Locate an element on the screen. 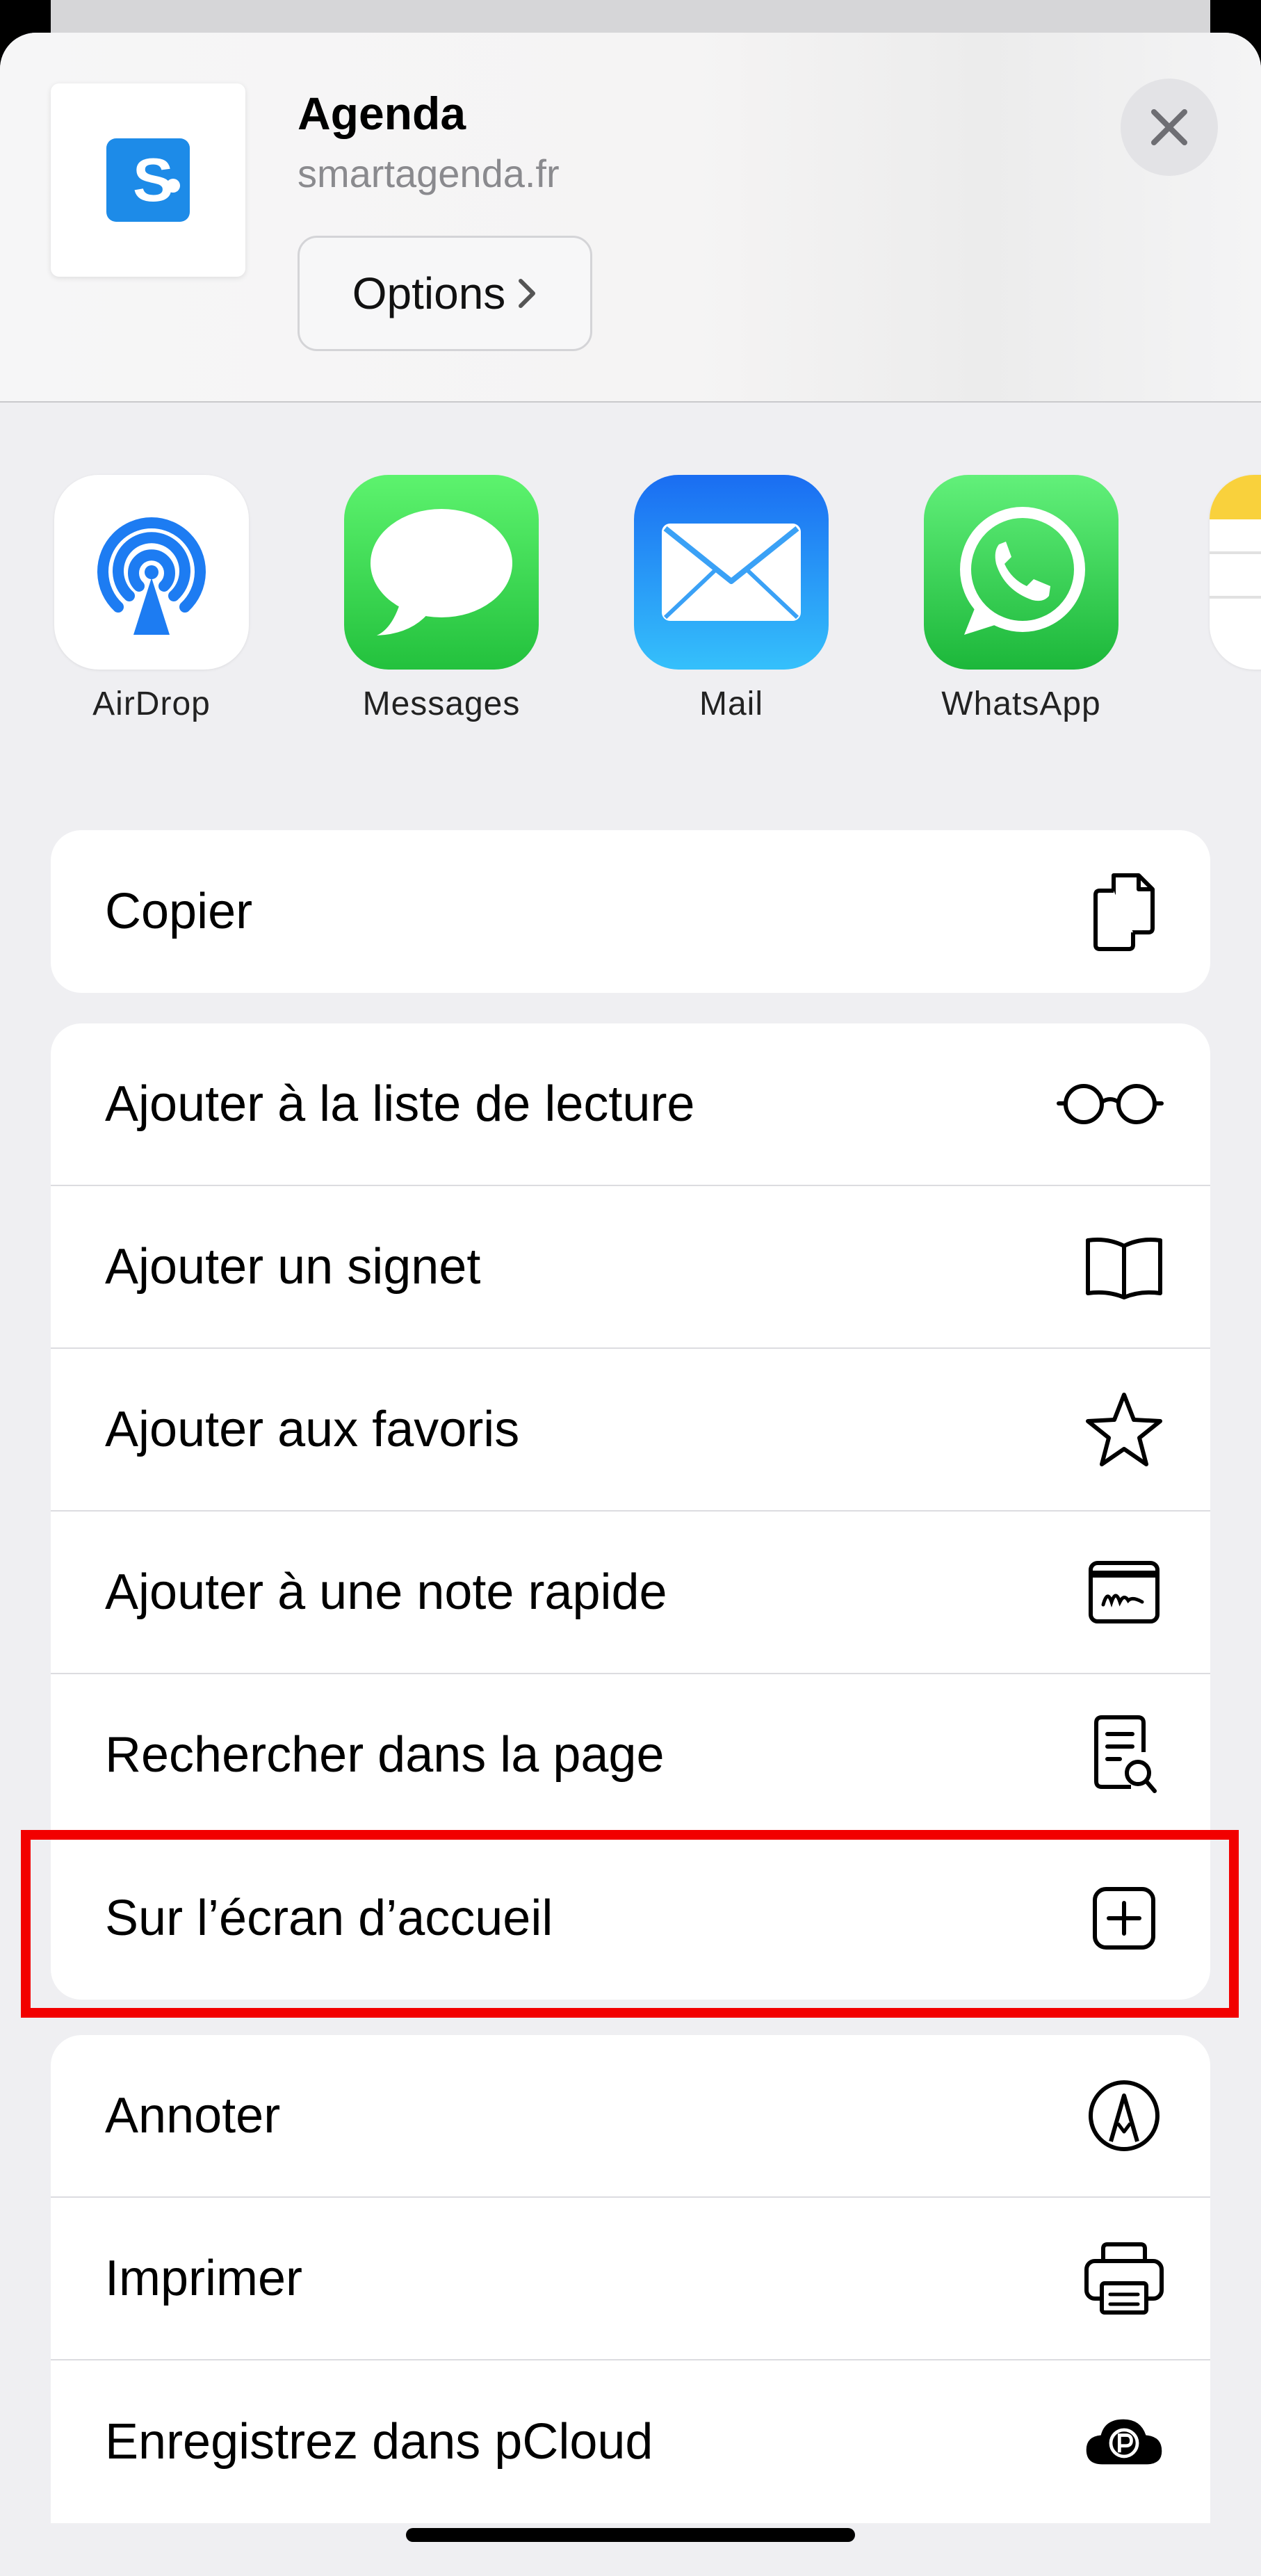  action-label: Ajouter à une note rapide is located at coordinates (386, 1592).